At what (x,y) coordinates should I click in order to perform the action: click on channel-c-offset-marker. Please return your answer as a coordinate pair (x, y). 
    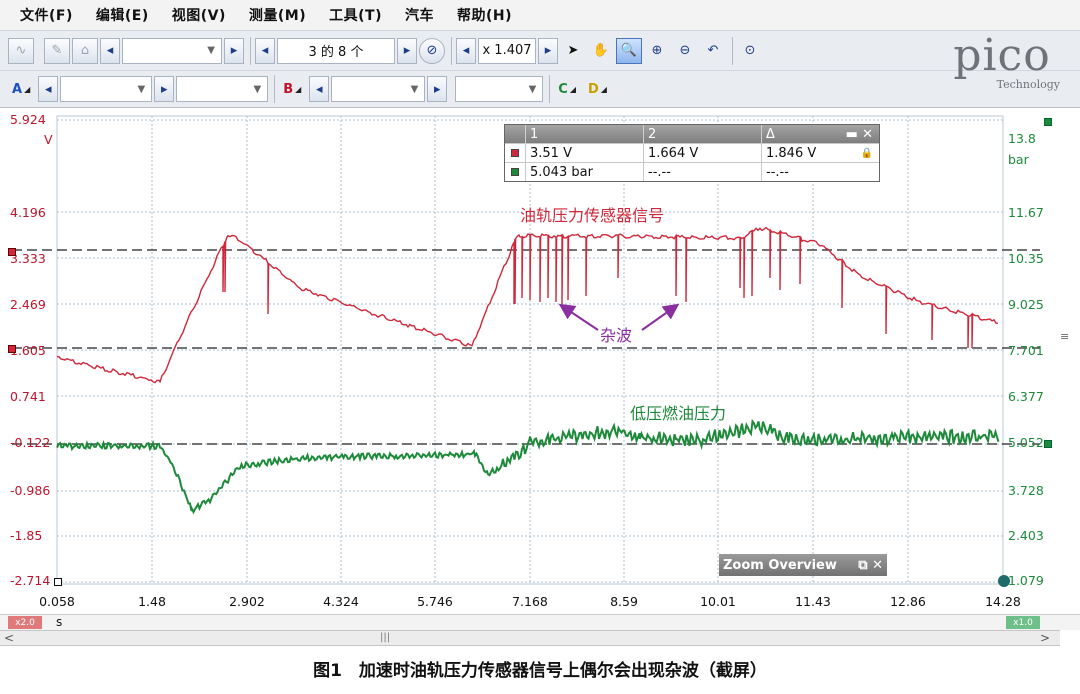
    Looking at the image, I should click on (1048, 444).